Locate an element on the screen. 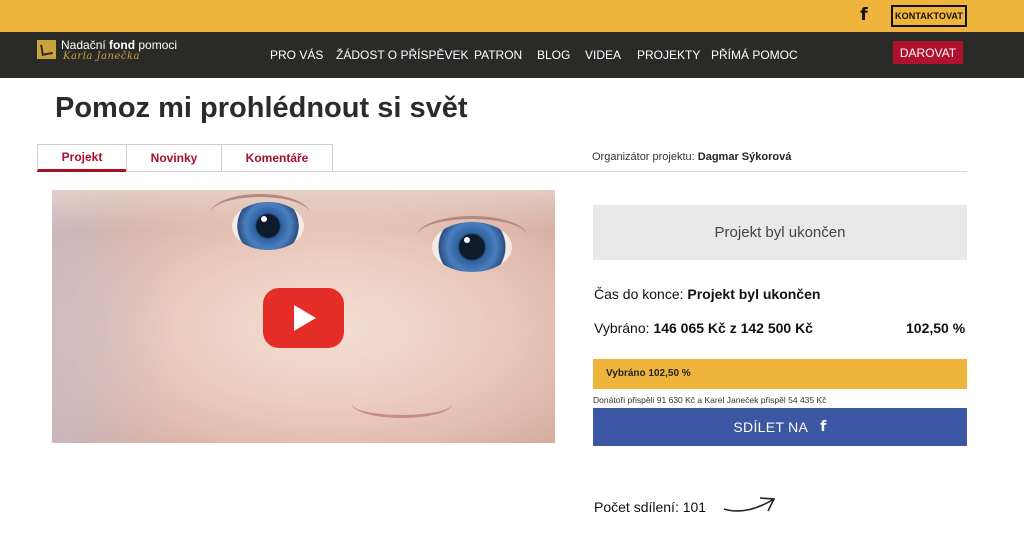  donate-button: DAROVAT is located at coordinates (928, 52).